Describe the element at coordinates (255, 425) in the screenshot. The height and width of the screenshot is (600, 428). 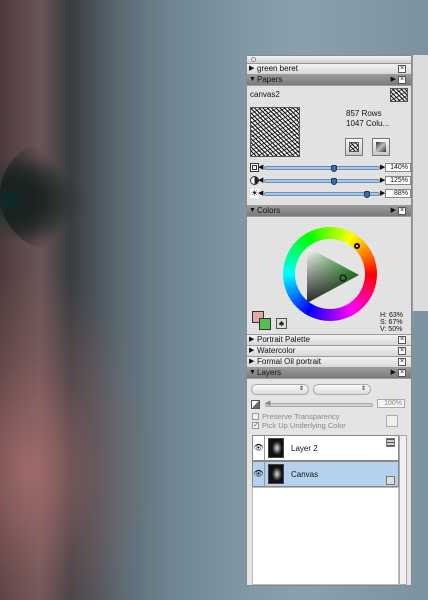
I see `pick-up-underlying-color-checkbox: ✓` at that location.